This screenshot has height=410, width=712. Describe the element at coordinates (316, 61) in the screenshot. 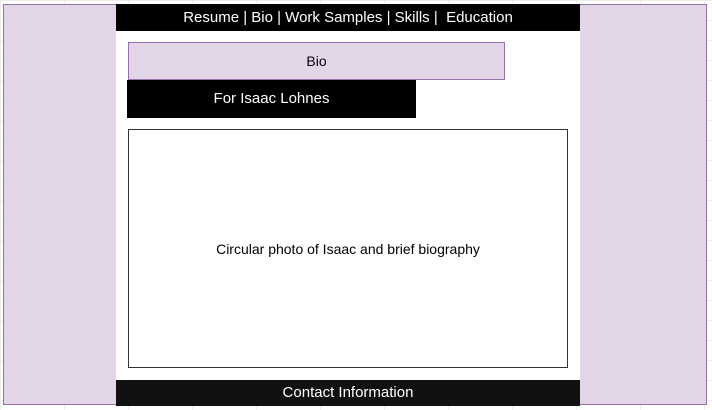

I see `bio-heading-box: Bio` at that location.